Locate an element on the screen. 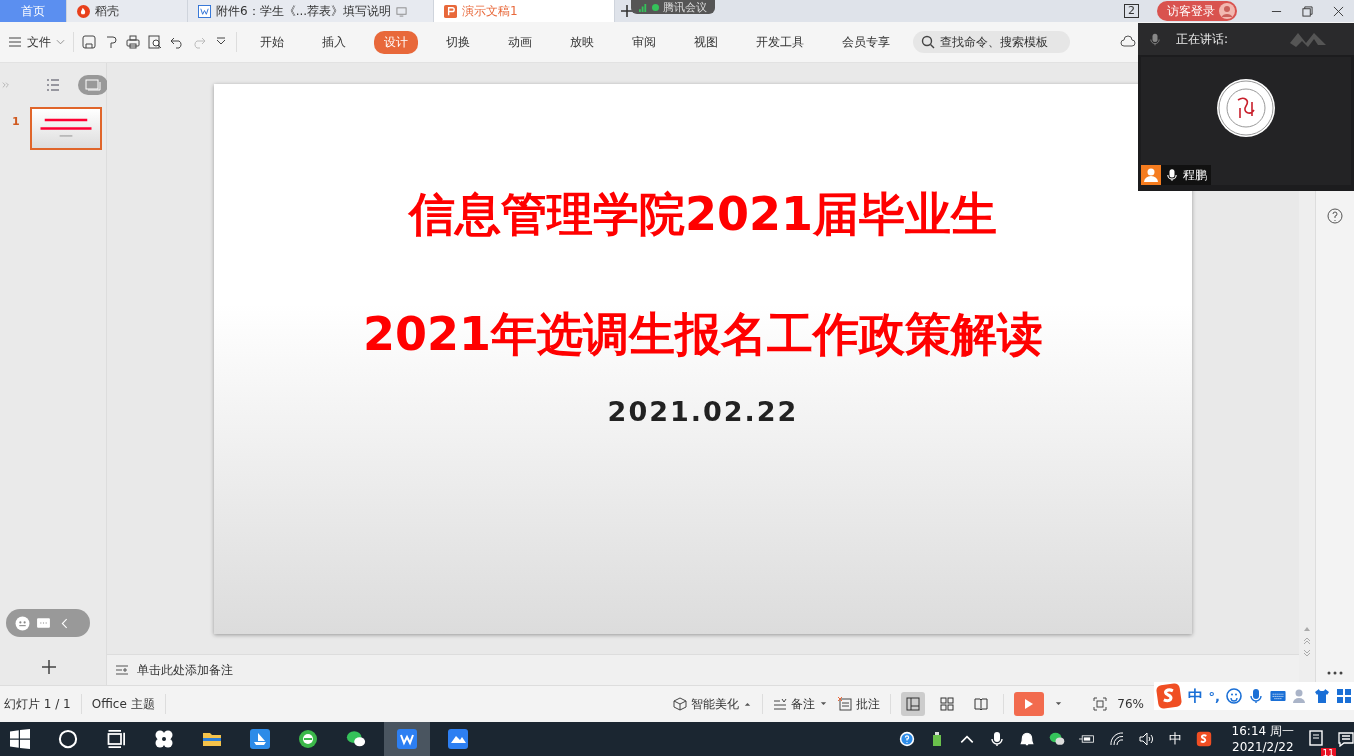 The image size is (1354, 756). slide-title: 信息管理学院2021届毕业生 is located at coordinates (703, 214).